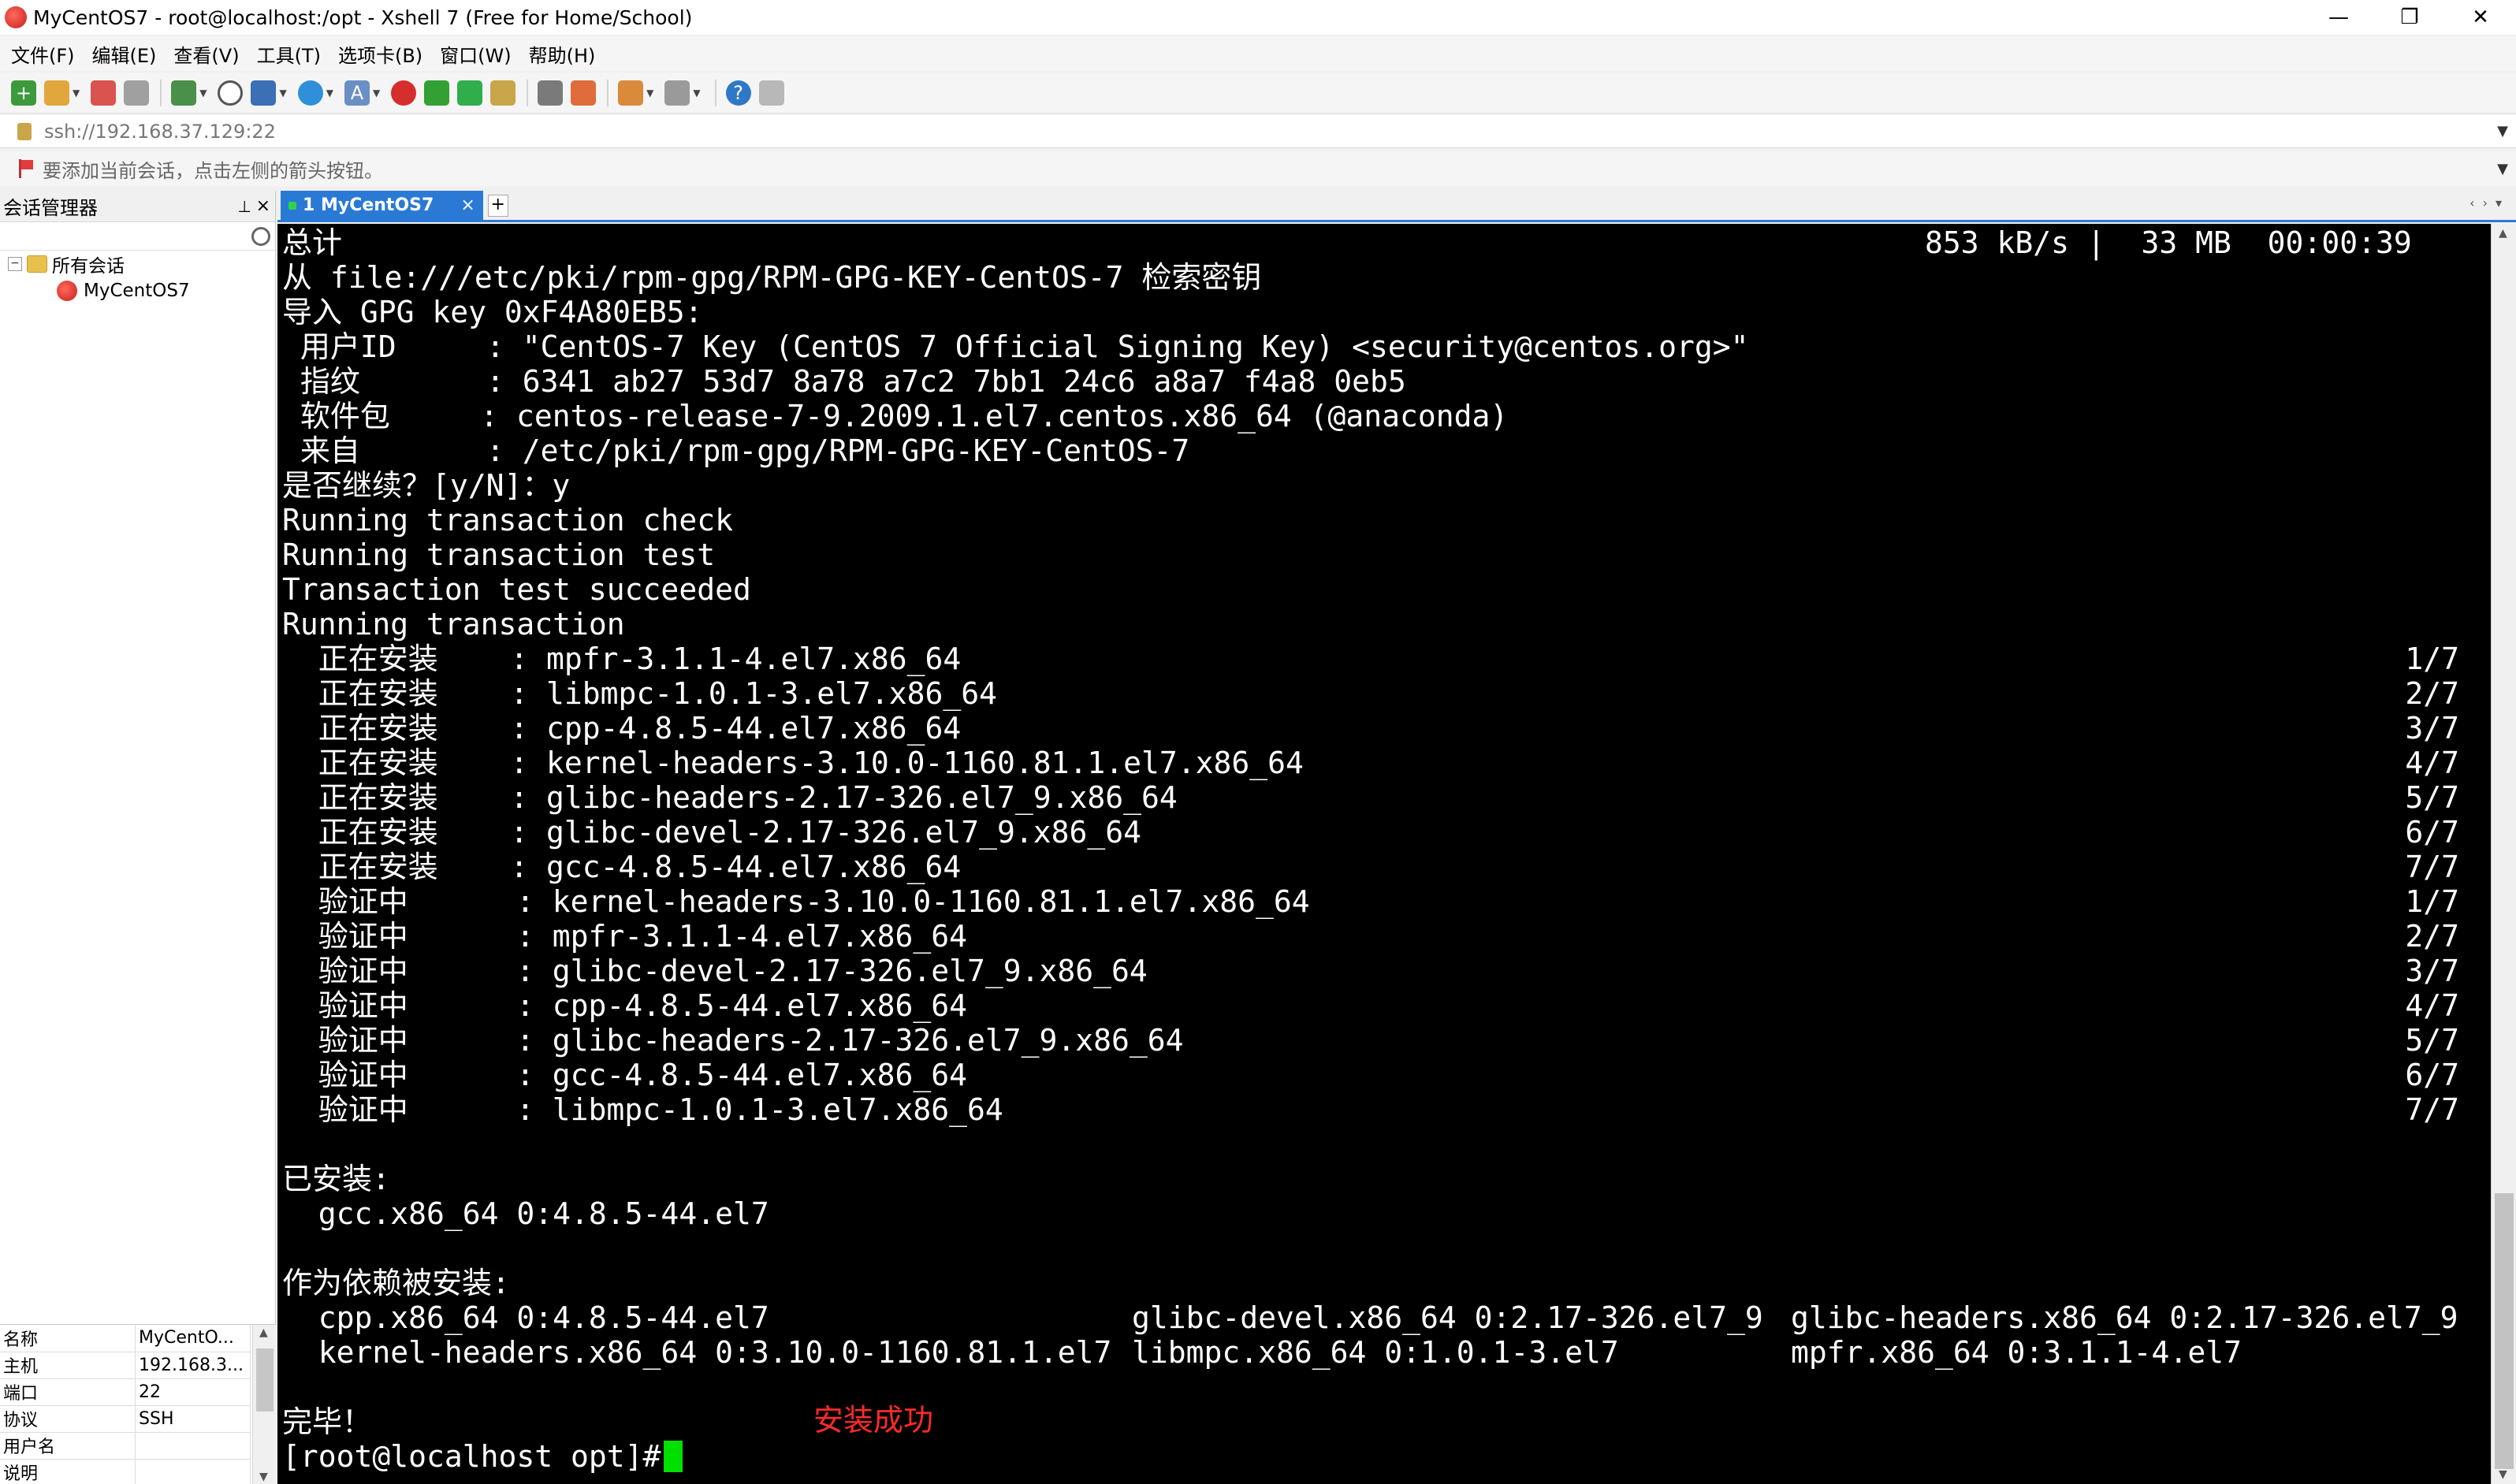 This screenshot has height=1484, width=2516. I want to click on menu-tools: 工具(T), so click(289, 54).